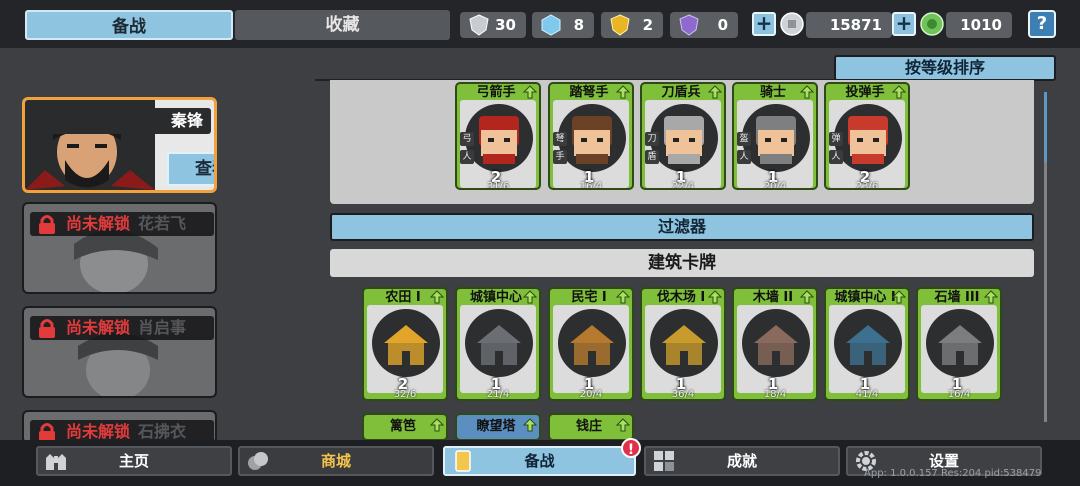 This screenshot has width=1080, height=486. What do you see at coordinates (722, 25) in the screenshot?
I see `resource-purple-shards-value: 0` at bounding box center [722, 25].